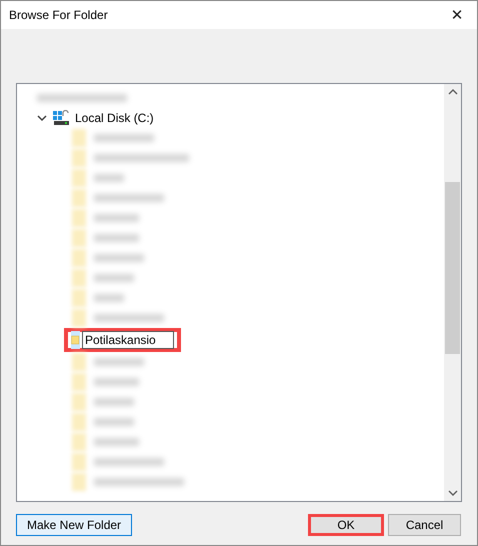  Describe the element at coordinates (42, 118) in the screenshot. I see `chevron-icon` at that location.